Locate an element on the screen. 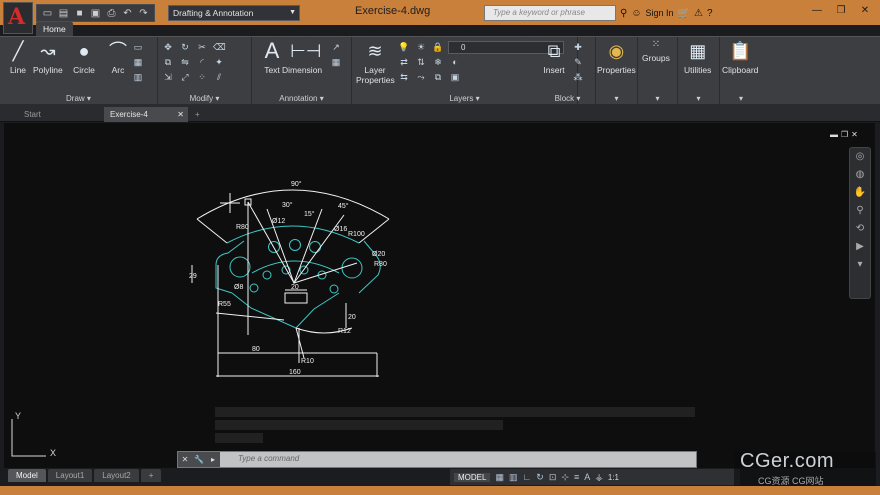 This screenshot has width=880, height=495. insert-block-button: ⧉ Insert is located at coordinates (554, 57).